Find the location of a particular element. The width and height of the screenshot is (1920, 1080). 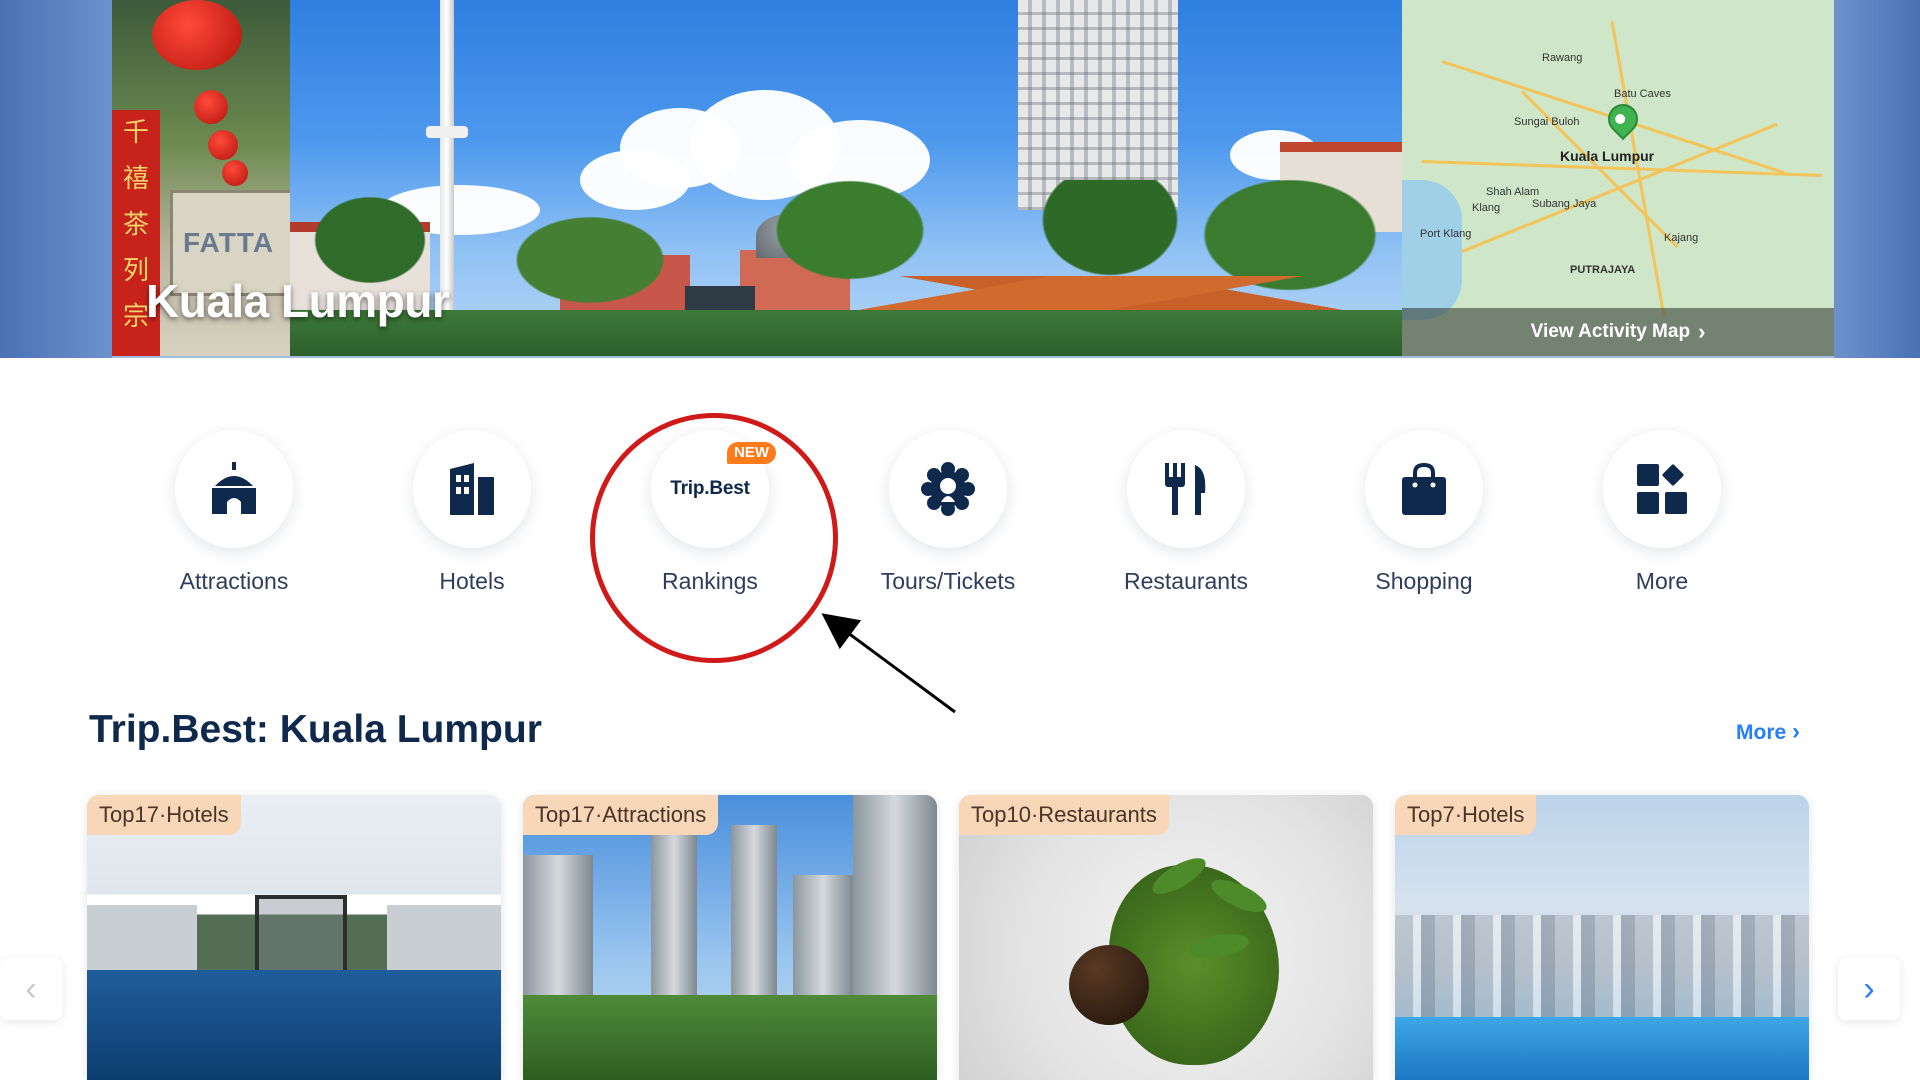

category-tours-tickets: Tours/Tickets is located at coordinates (948, 515).